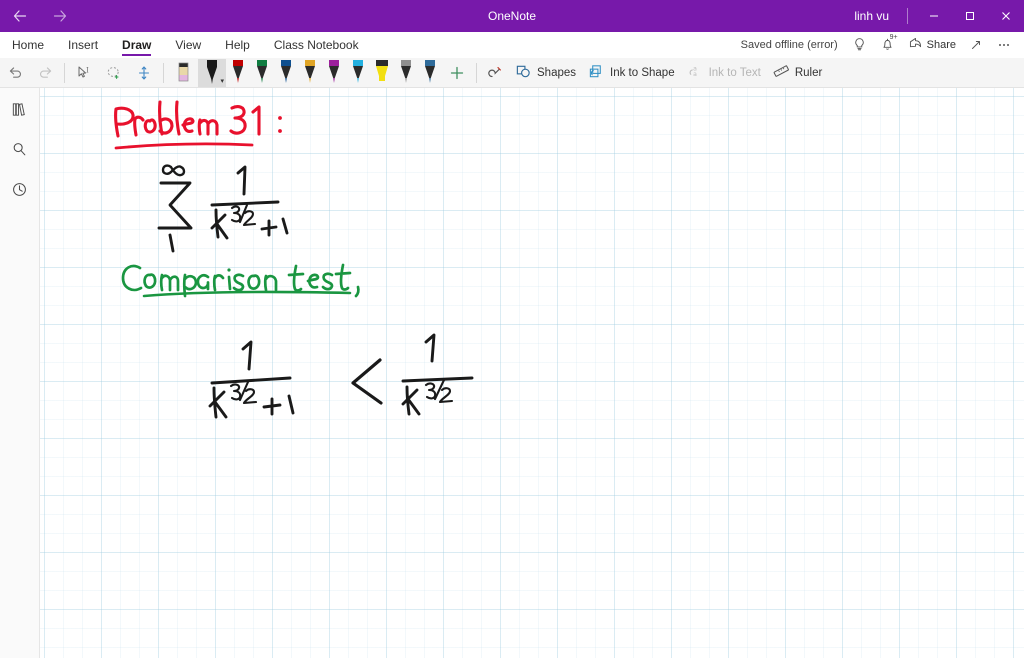 Image resolution: width=1024 pixels, height=658 pixels. What do you see at coordinates (60, 16) in the screenshot?
I see `forward-icon` at bounding box center [60, 16].